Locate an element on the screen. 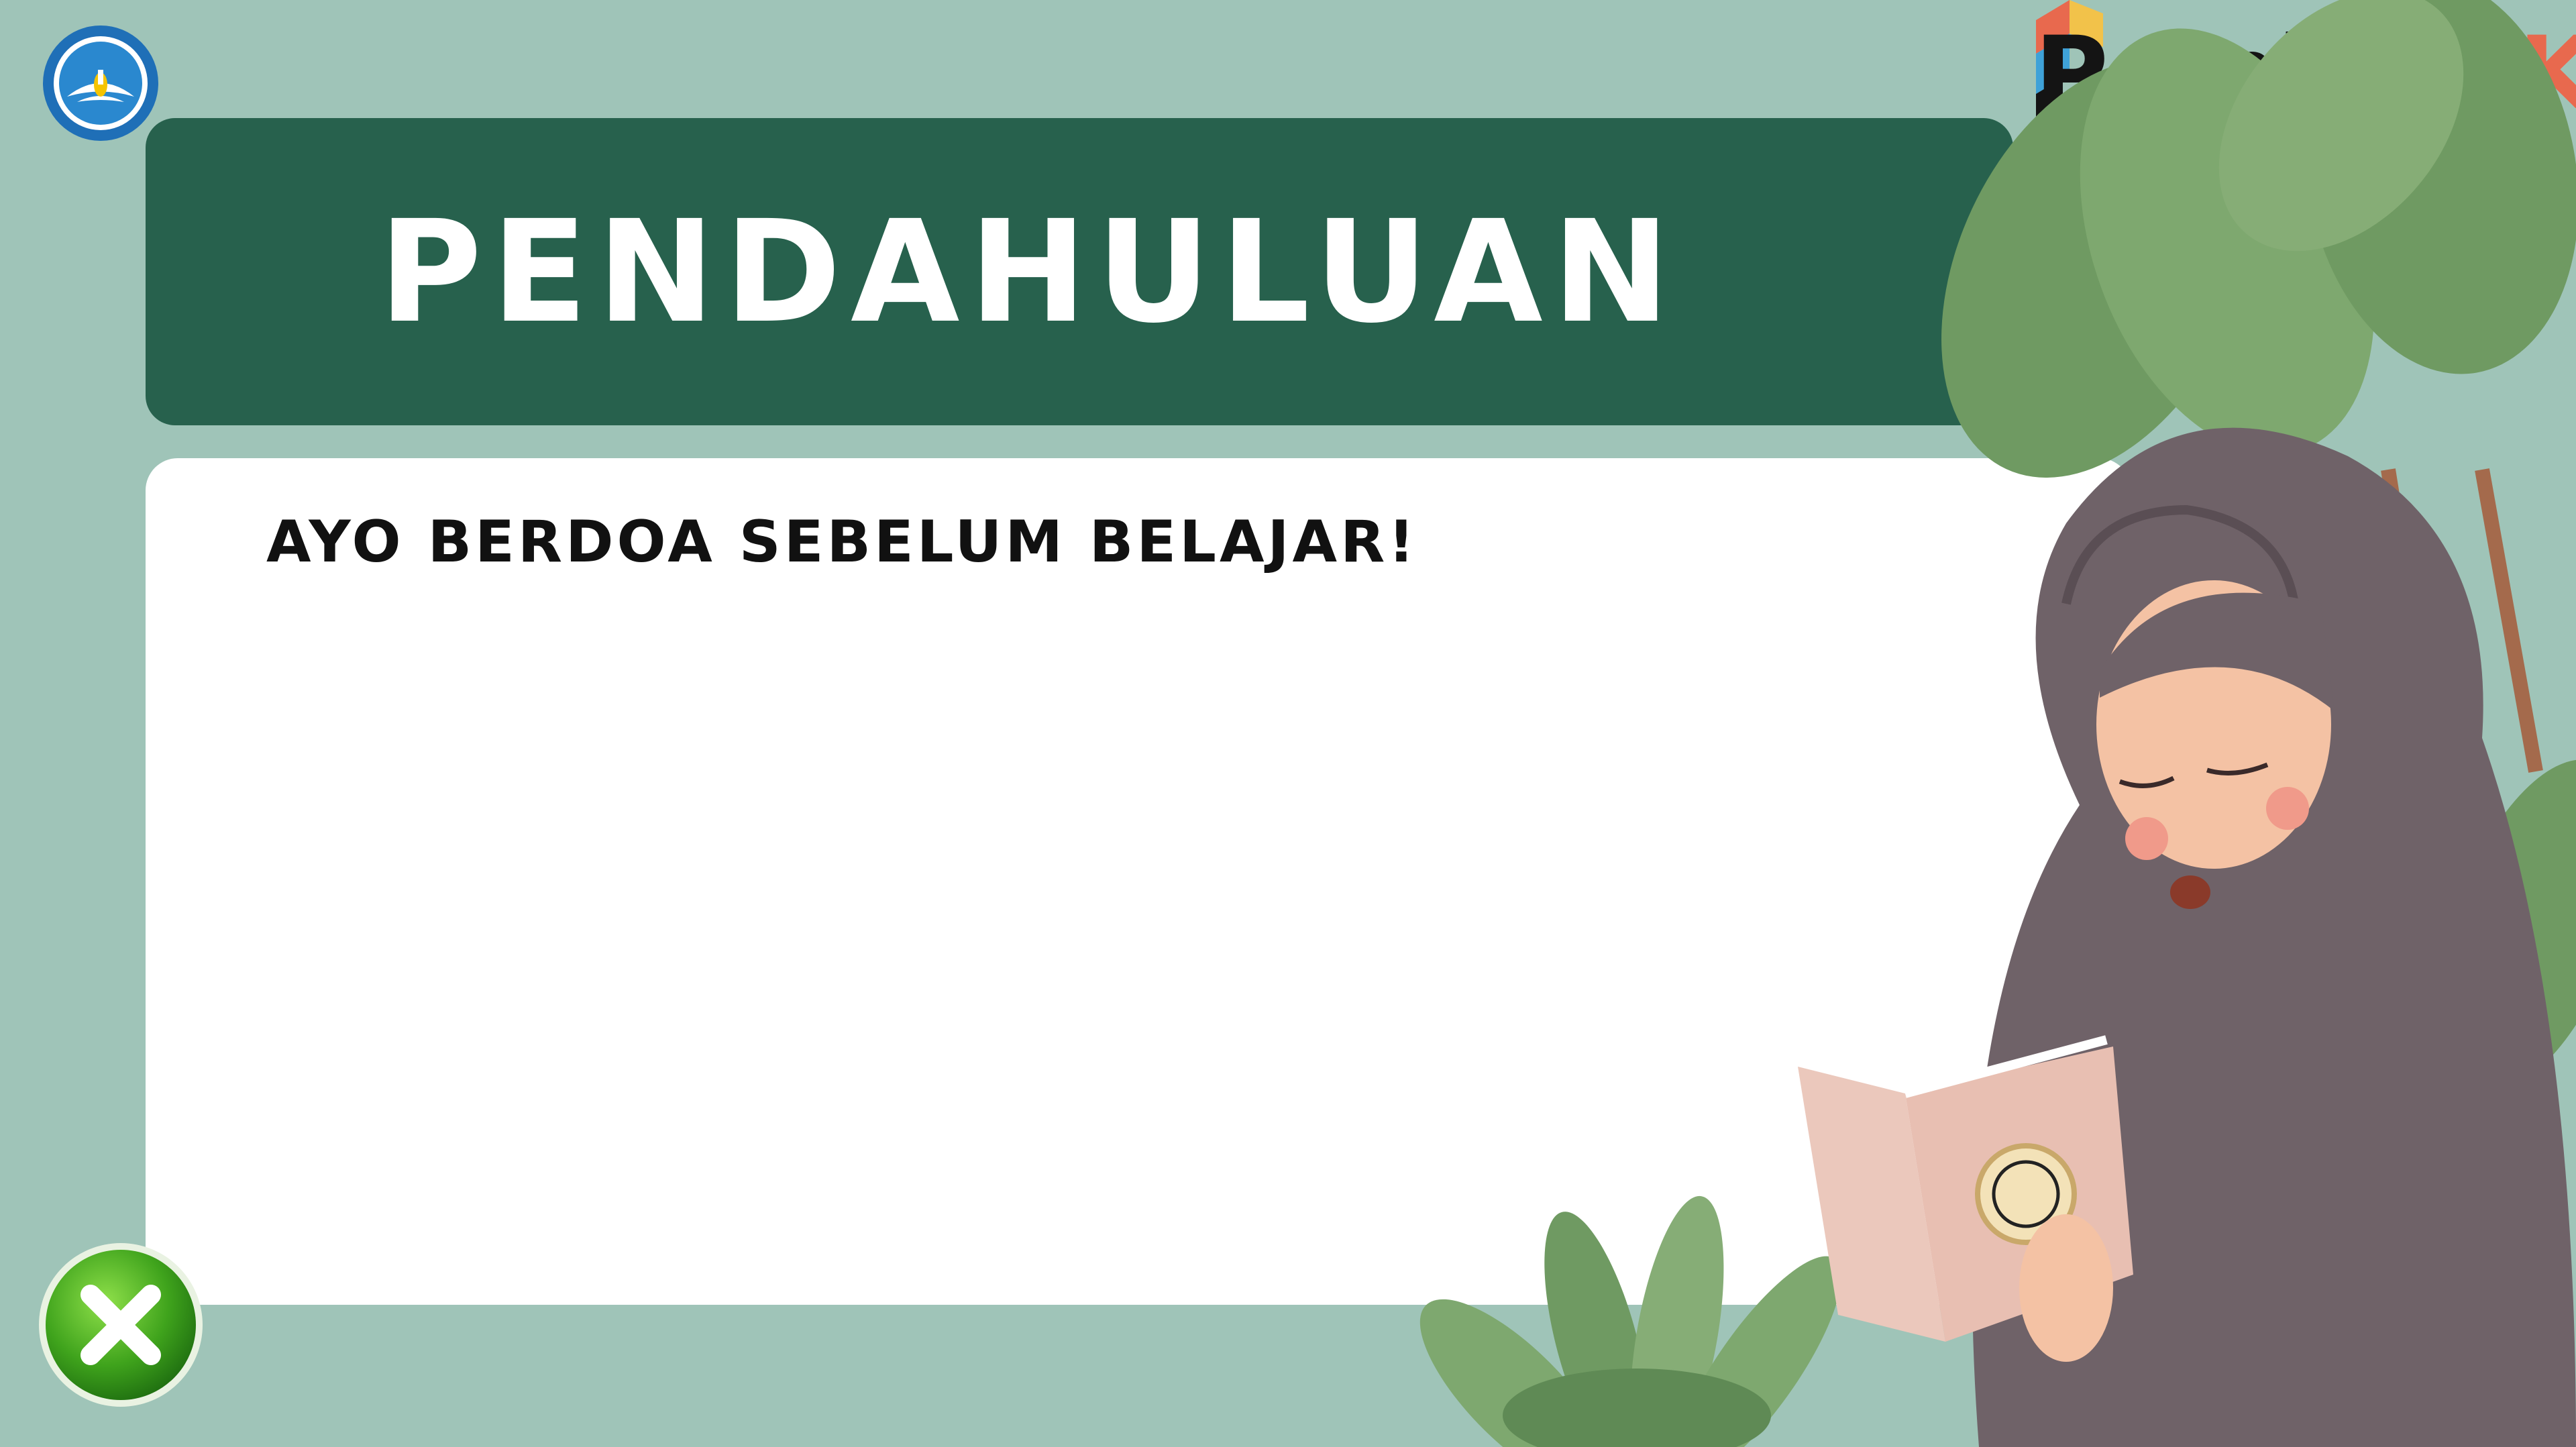 Image resolution: width=2576 pixels, height=1447 pixels. ministry-logo is located at coordinates (100, 84).